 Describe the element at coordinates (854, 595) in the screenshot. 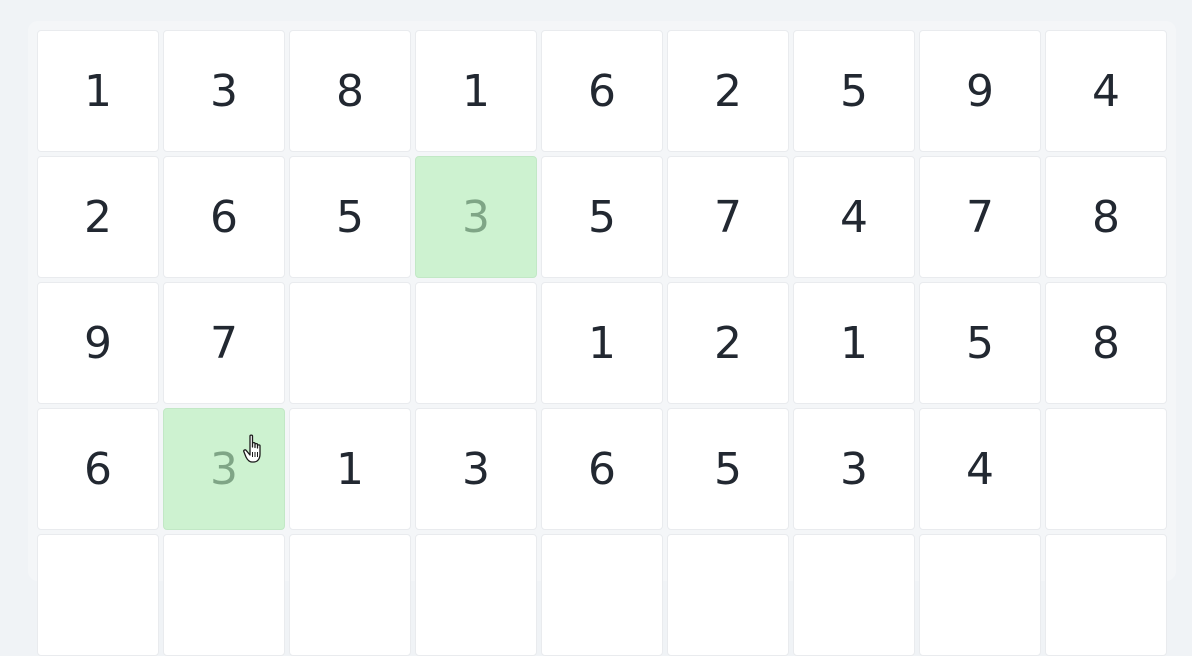

I see `grid-cell-r4-c6` at that location.